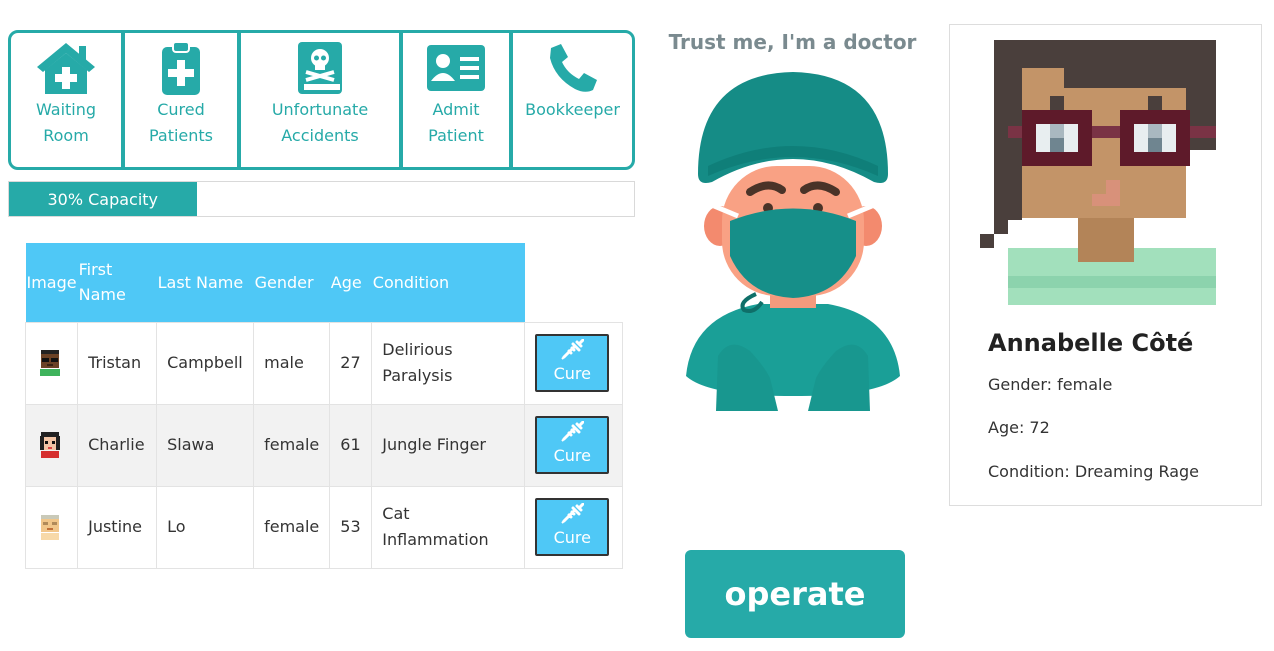 This screenshot has height=651, width=1274. Describe the element at coordinates (458, 100) in the screenshot. I see `nav-admit-patient: Admit Patient` at that location.